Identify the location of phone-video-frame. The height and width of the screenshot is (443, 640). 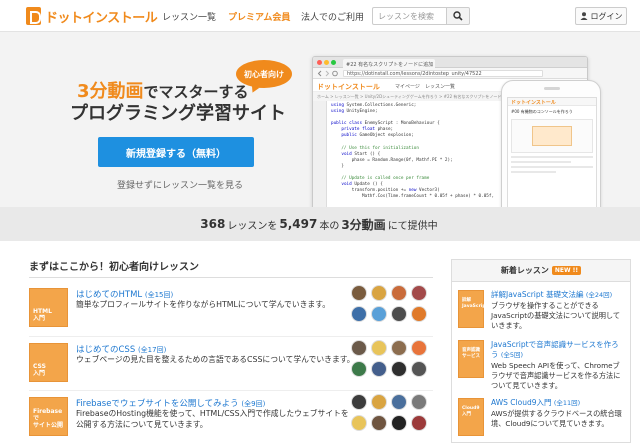
(552, 136).